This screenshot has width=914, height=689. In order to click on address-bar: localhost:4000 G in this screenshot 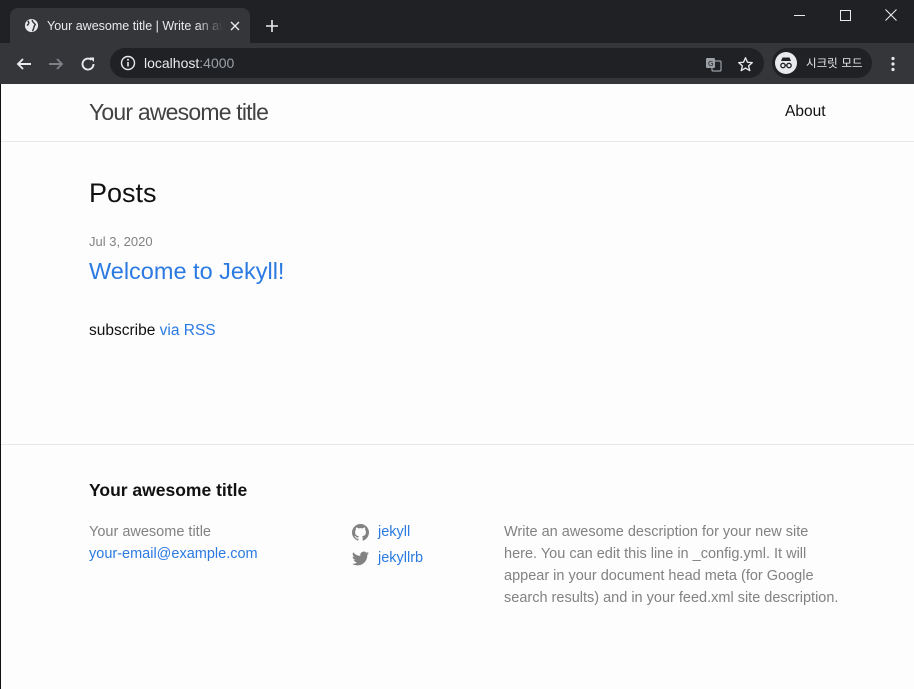, I will do `click(437, 63)`.